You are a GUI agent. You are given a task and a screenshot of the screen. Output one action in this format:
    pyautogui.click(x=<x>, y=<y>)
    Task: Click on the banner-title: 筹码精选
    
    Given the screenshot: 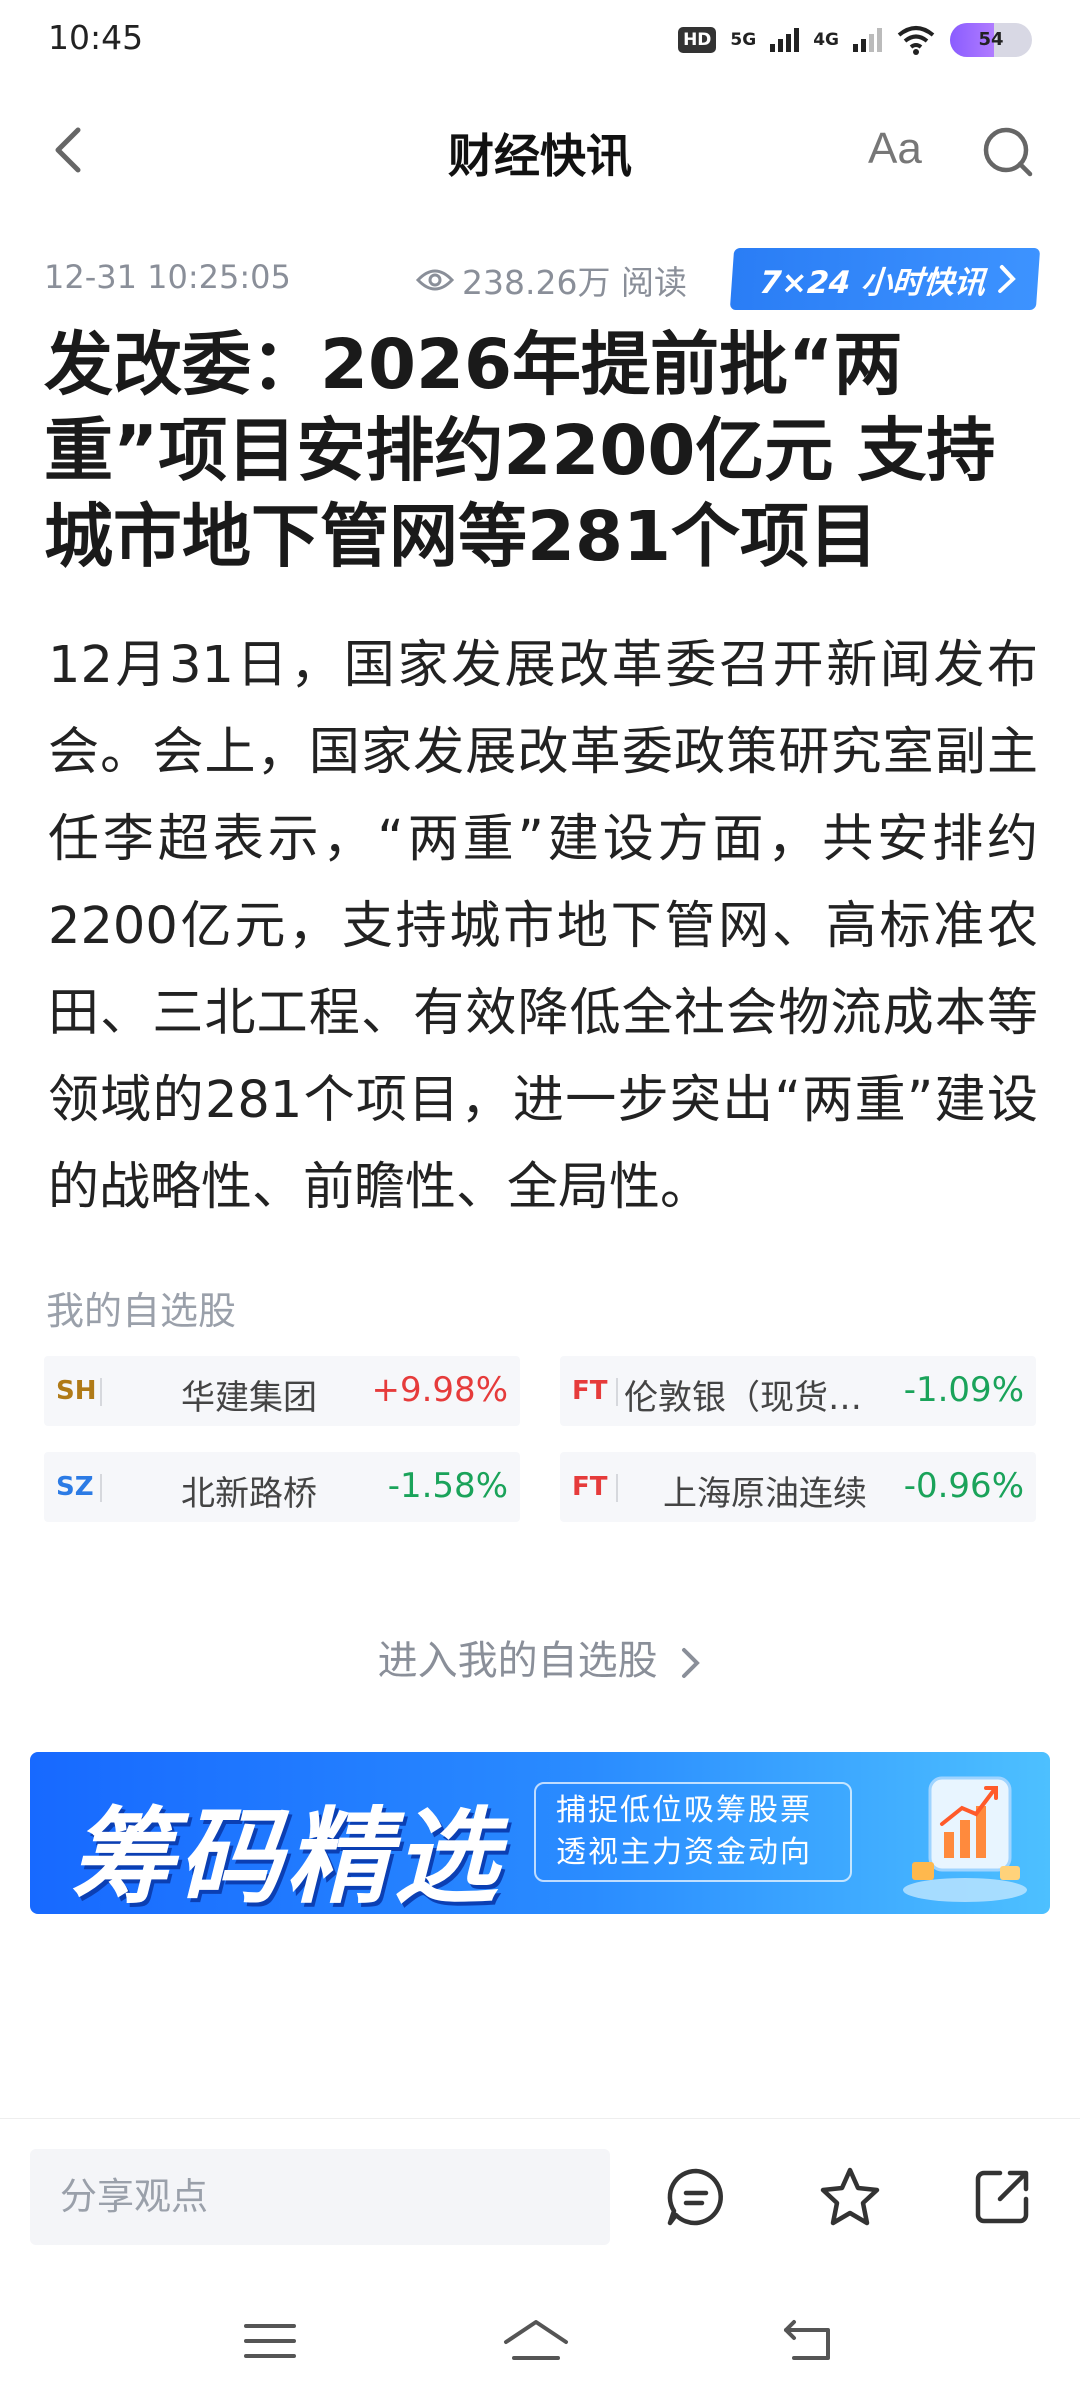 What is the action you would take?
    pyautogui.click(x=286, y=1855)
    